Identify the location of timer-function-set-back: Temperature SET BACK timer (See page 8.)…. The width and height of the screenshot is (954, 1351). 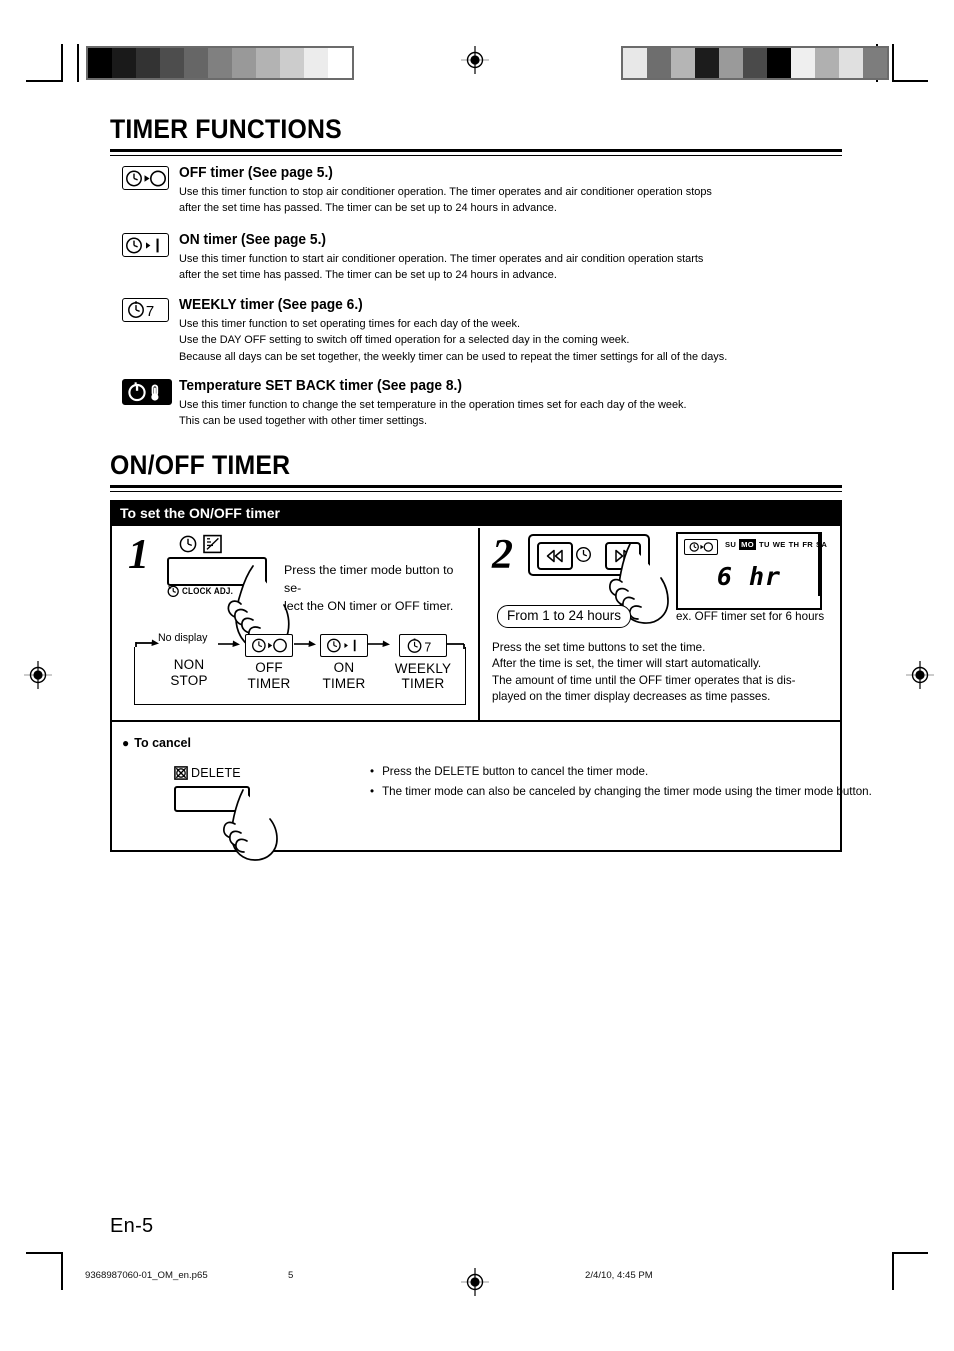
(482, 403).